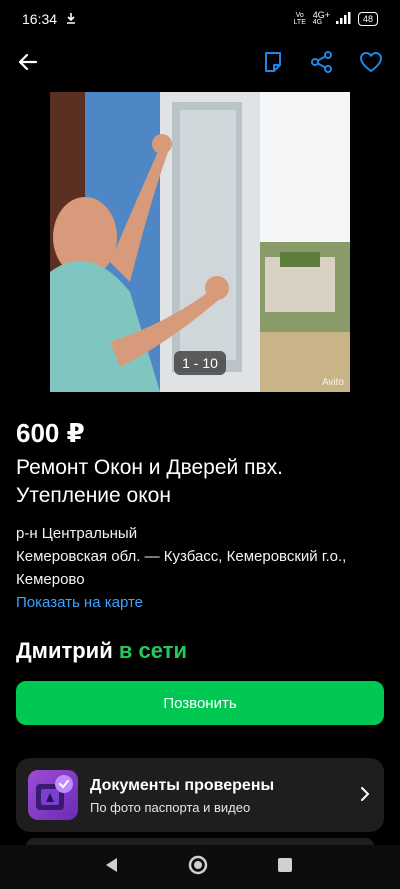 The height and width of the screenshot is (889, 400). I want to click on show-on-map-link: Показать на карте, so click(79, 602).